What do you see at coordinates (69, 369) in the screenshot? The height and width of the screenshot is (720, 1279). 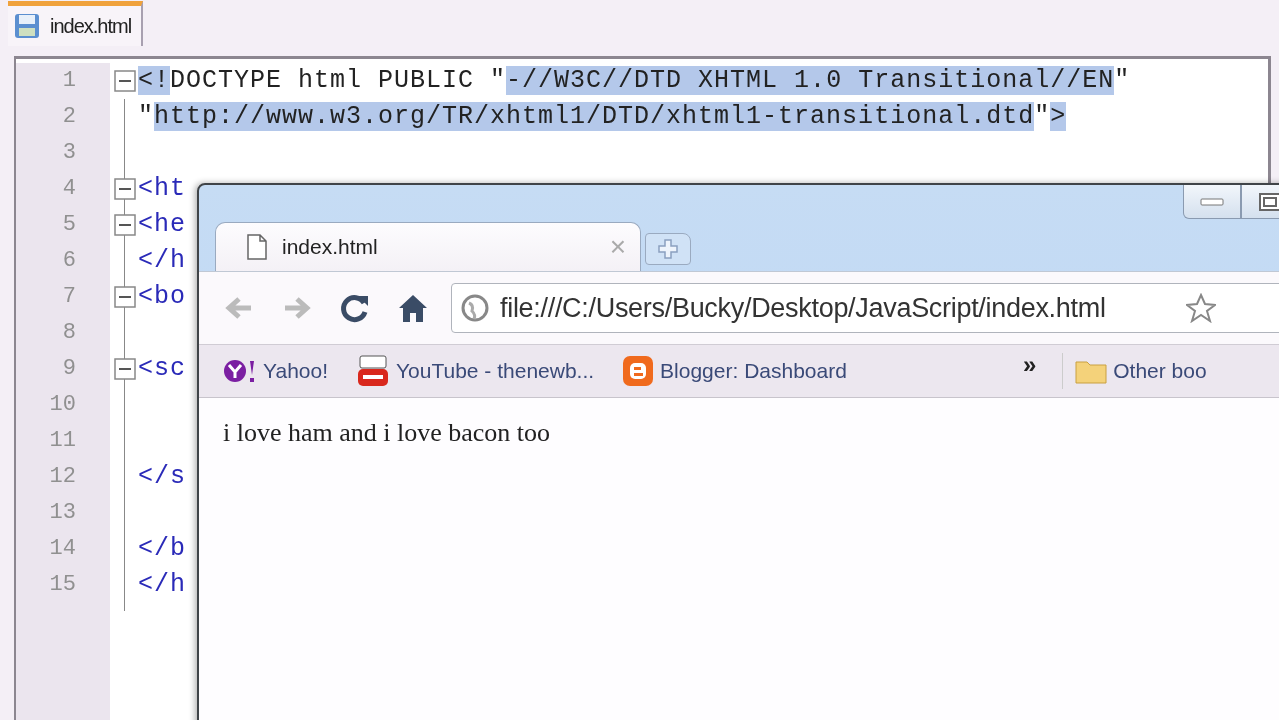 I see `line-number: 9` at bounding box center [69, 369].